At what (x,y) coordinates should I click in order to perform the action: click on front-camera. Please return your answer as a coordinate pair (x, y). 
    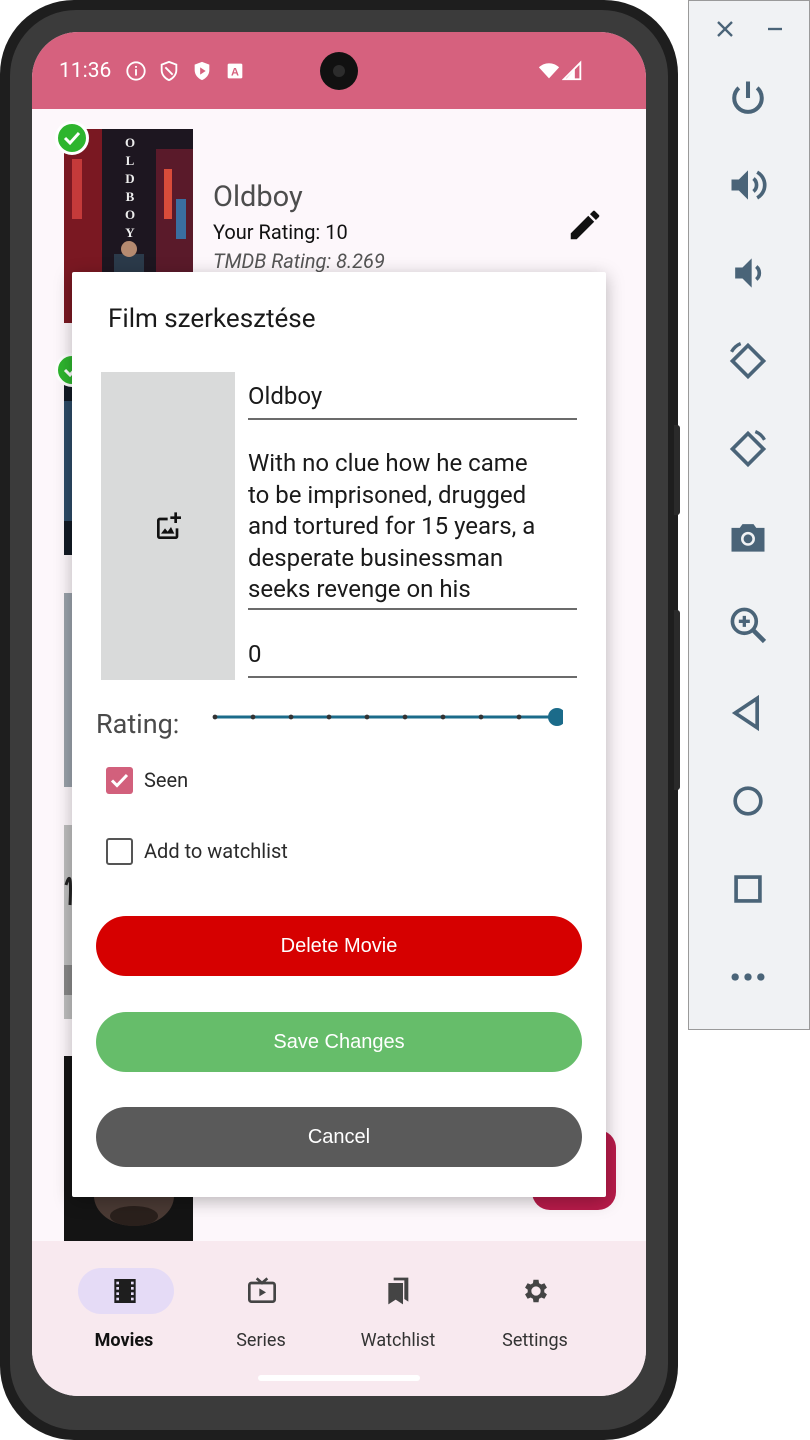
    Looking at the image, I should click on (339, 71).